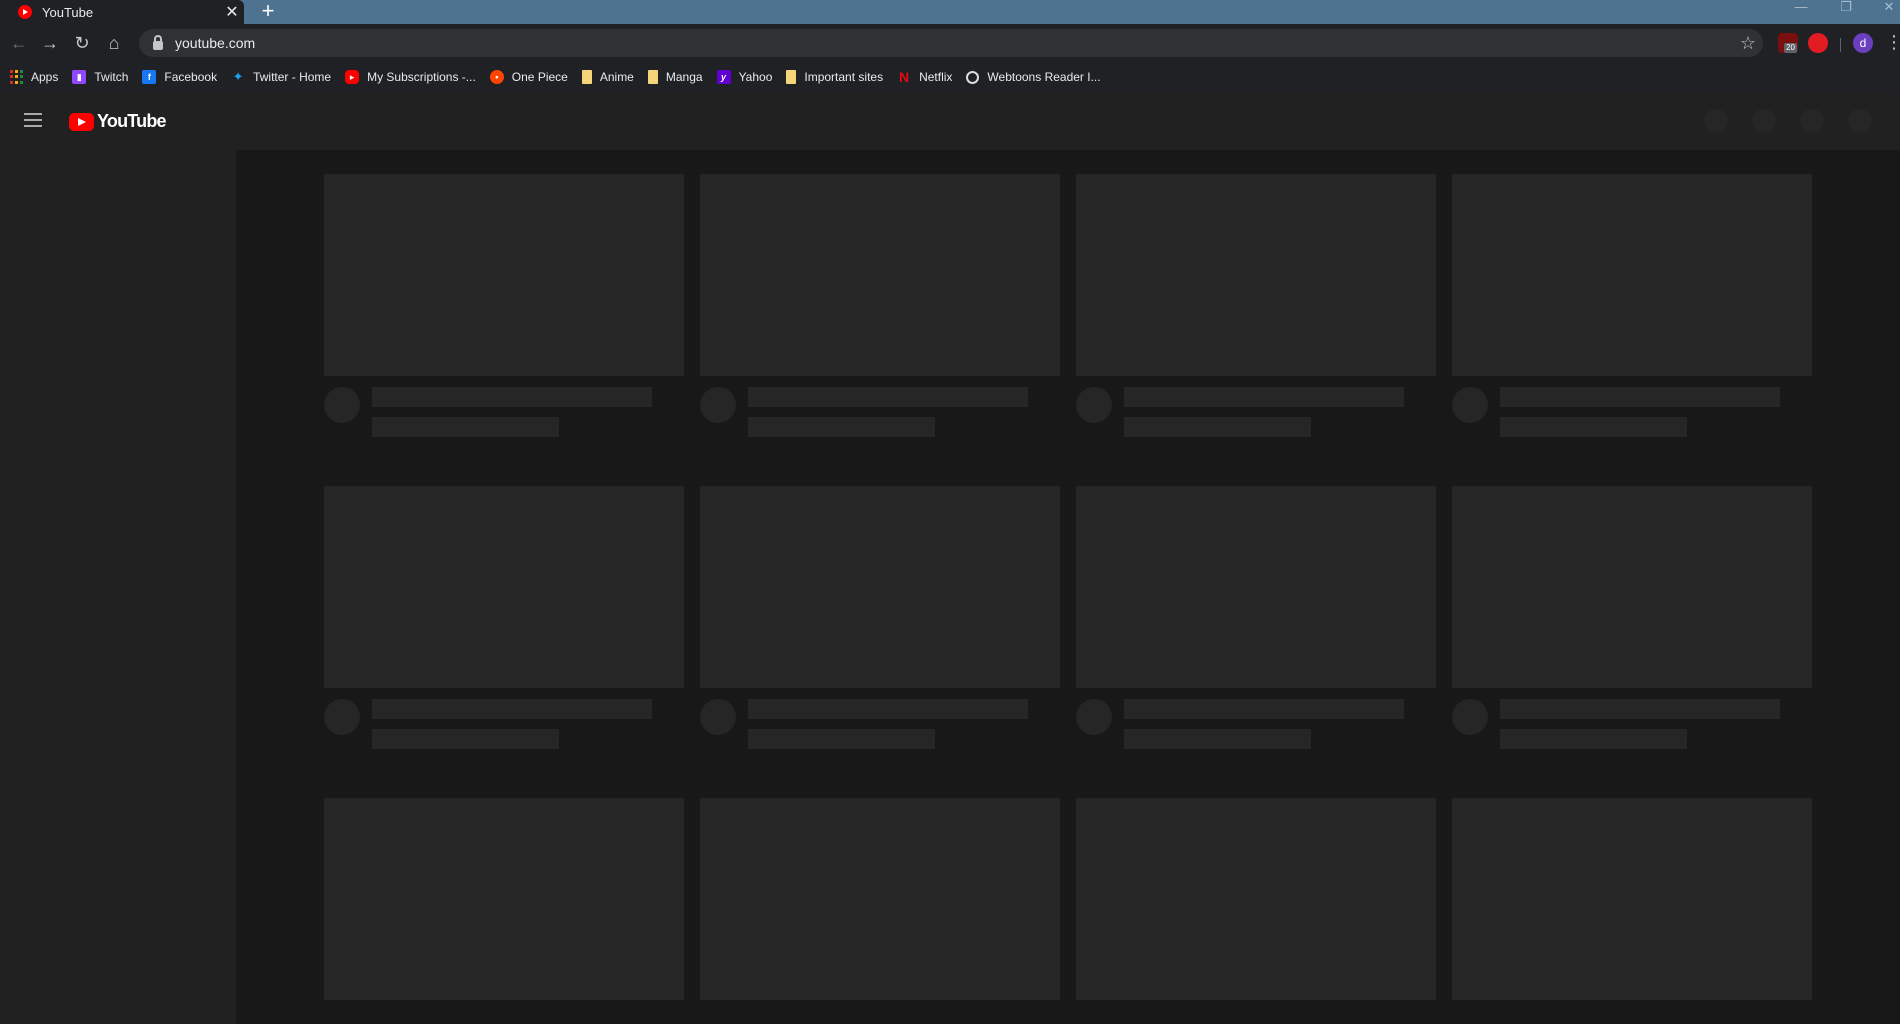 Image resolution: width=1900 pixels, height=1024 pixels. I want to click on home-button: ⌂, so click(114, 43).